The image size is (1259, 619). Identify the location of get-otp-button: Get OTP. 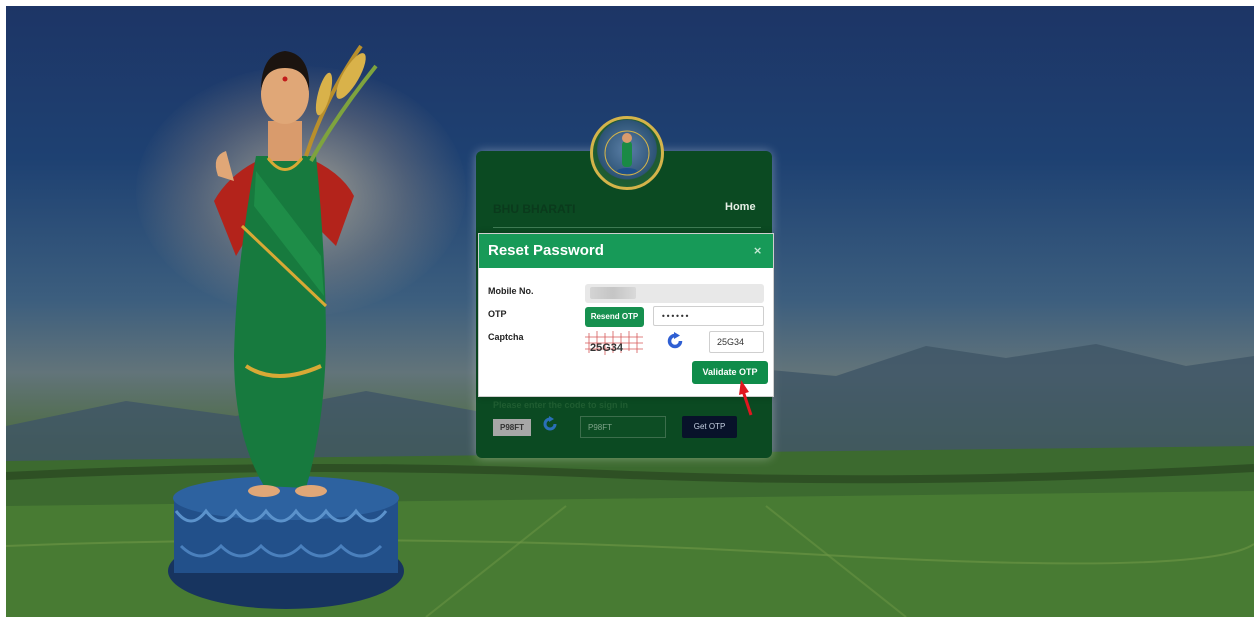
(709, 427).